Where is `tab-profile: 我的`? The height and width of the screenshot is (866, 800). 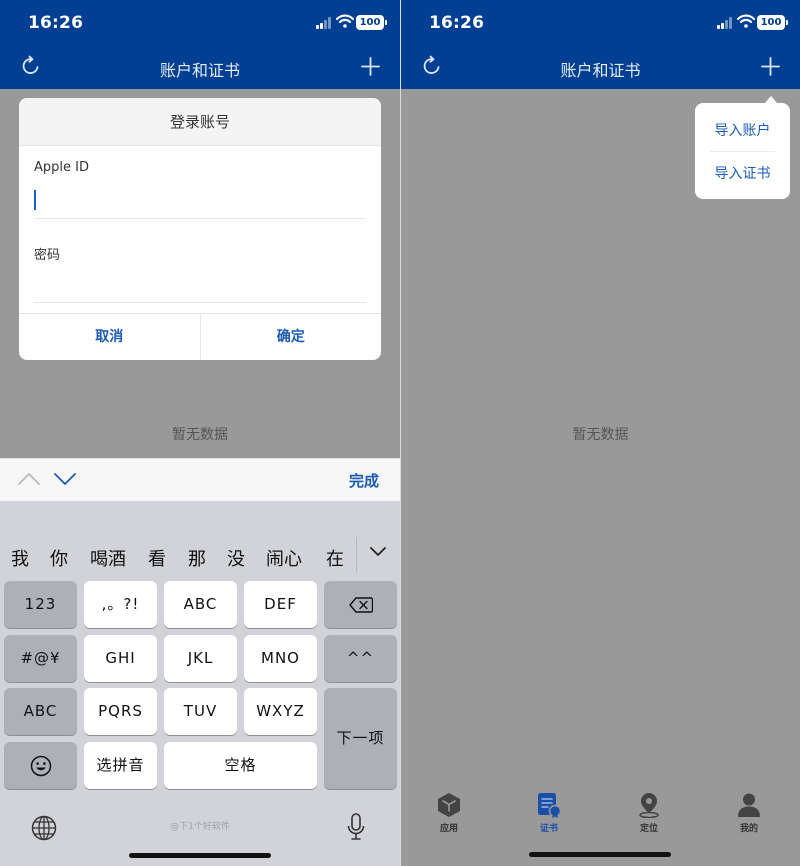
tab-profile: 我的 is located at coordinates (749, 813).